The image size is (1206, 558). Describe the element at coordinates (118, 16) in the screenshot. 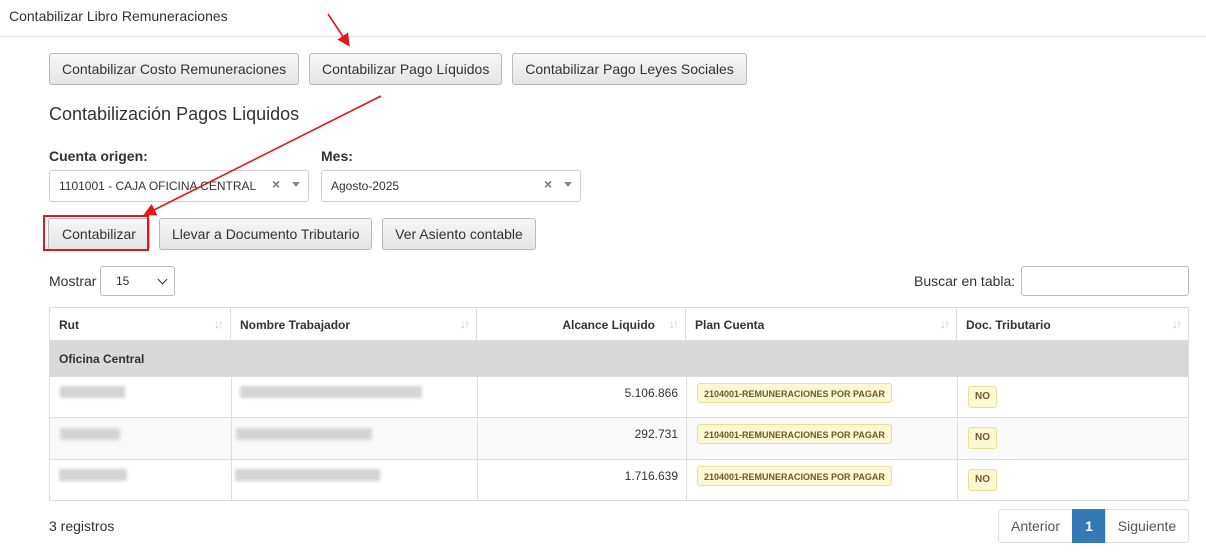

I see `page-title: Contabilizar Libro Remuneraciones` at that location.